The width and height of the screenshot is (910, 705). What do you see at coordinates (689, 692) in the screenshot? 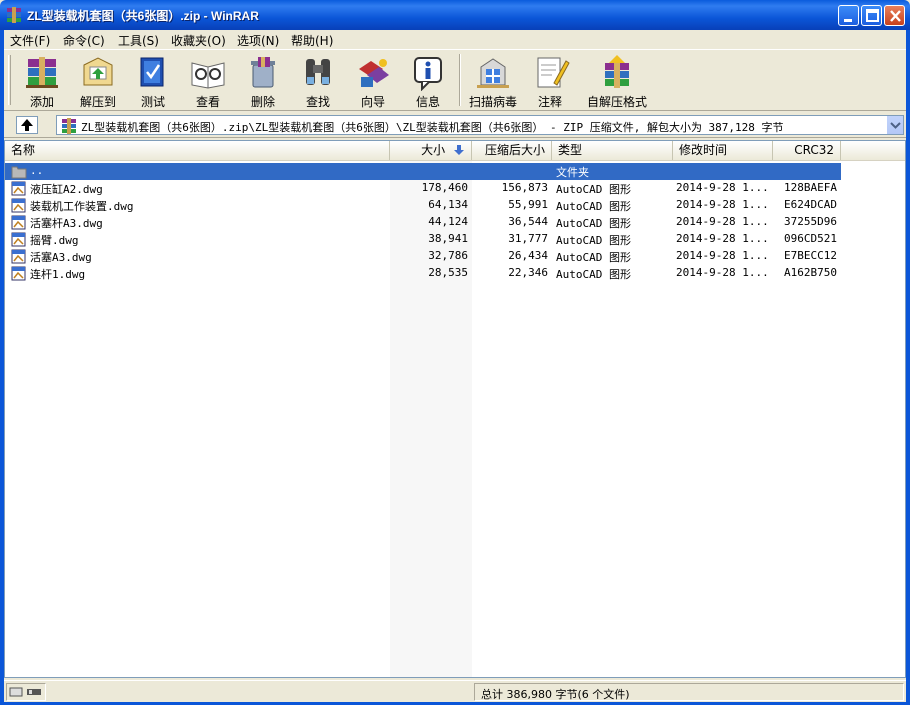
I see `status-summary-pane: 总计 386,980 字节(6 个文件)` at bounding box center [689, 692].